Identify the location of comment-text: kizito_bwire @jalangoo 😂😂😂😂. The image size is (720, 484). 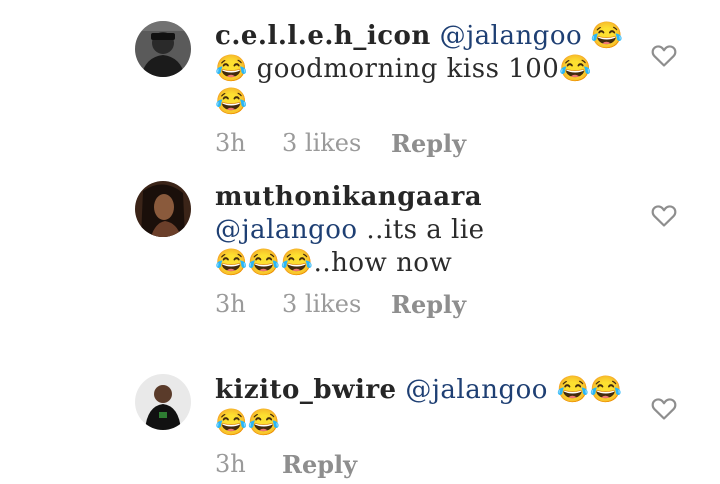
(420, 407).